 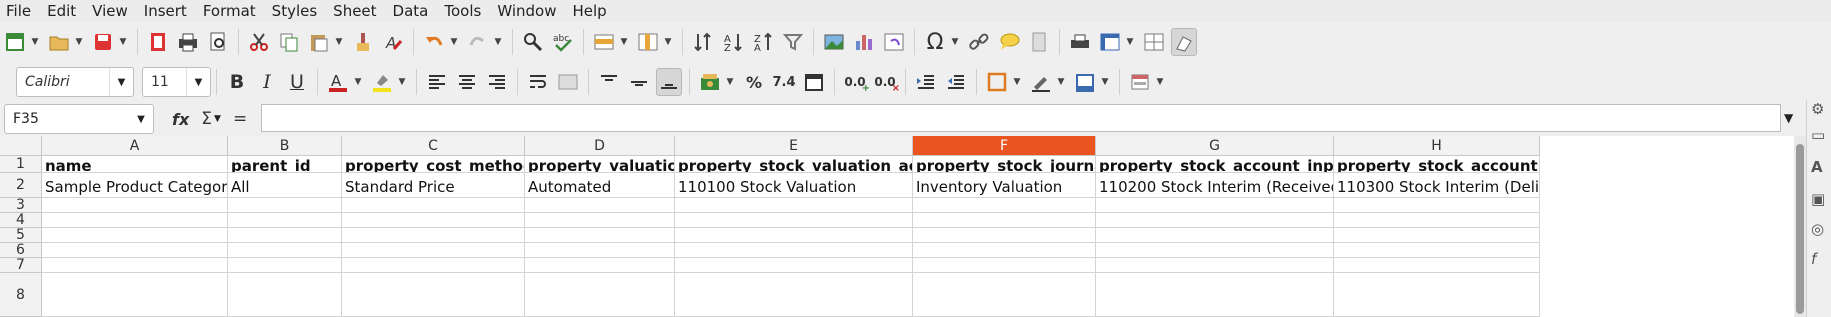 I want to click on align-left-icon, so click(x=437, y=82).